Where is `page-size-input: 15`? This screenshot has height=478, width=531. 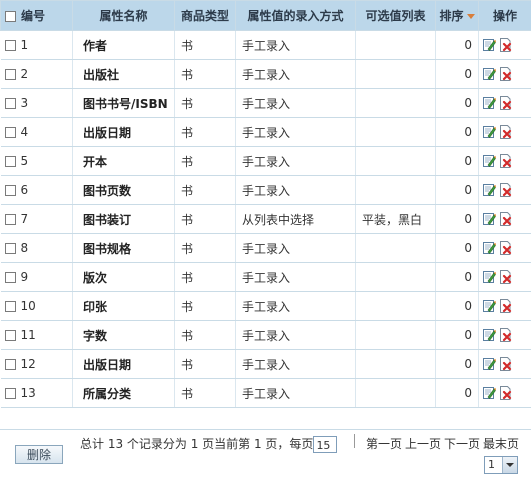
page-size-input: 15 is located at coordinates (325, 444).